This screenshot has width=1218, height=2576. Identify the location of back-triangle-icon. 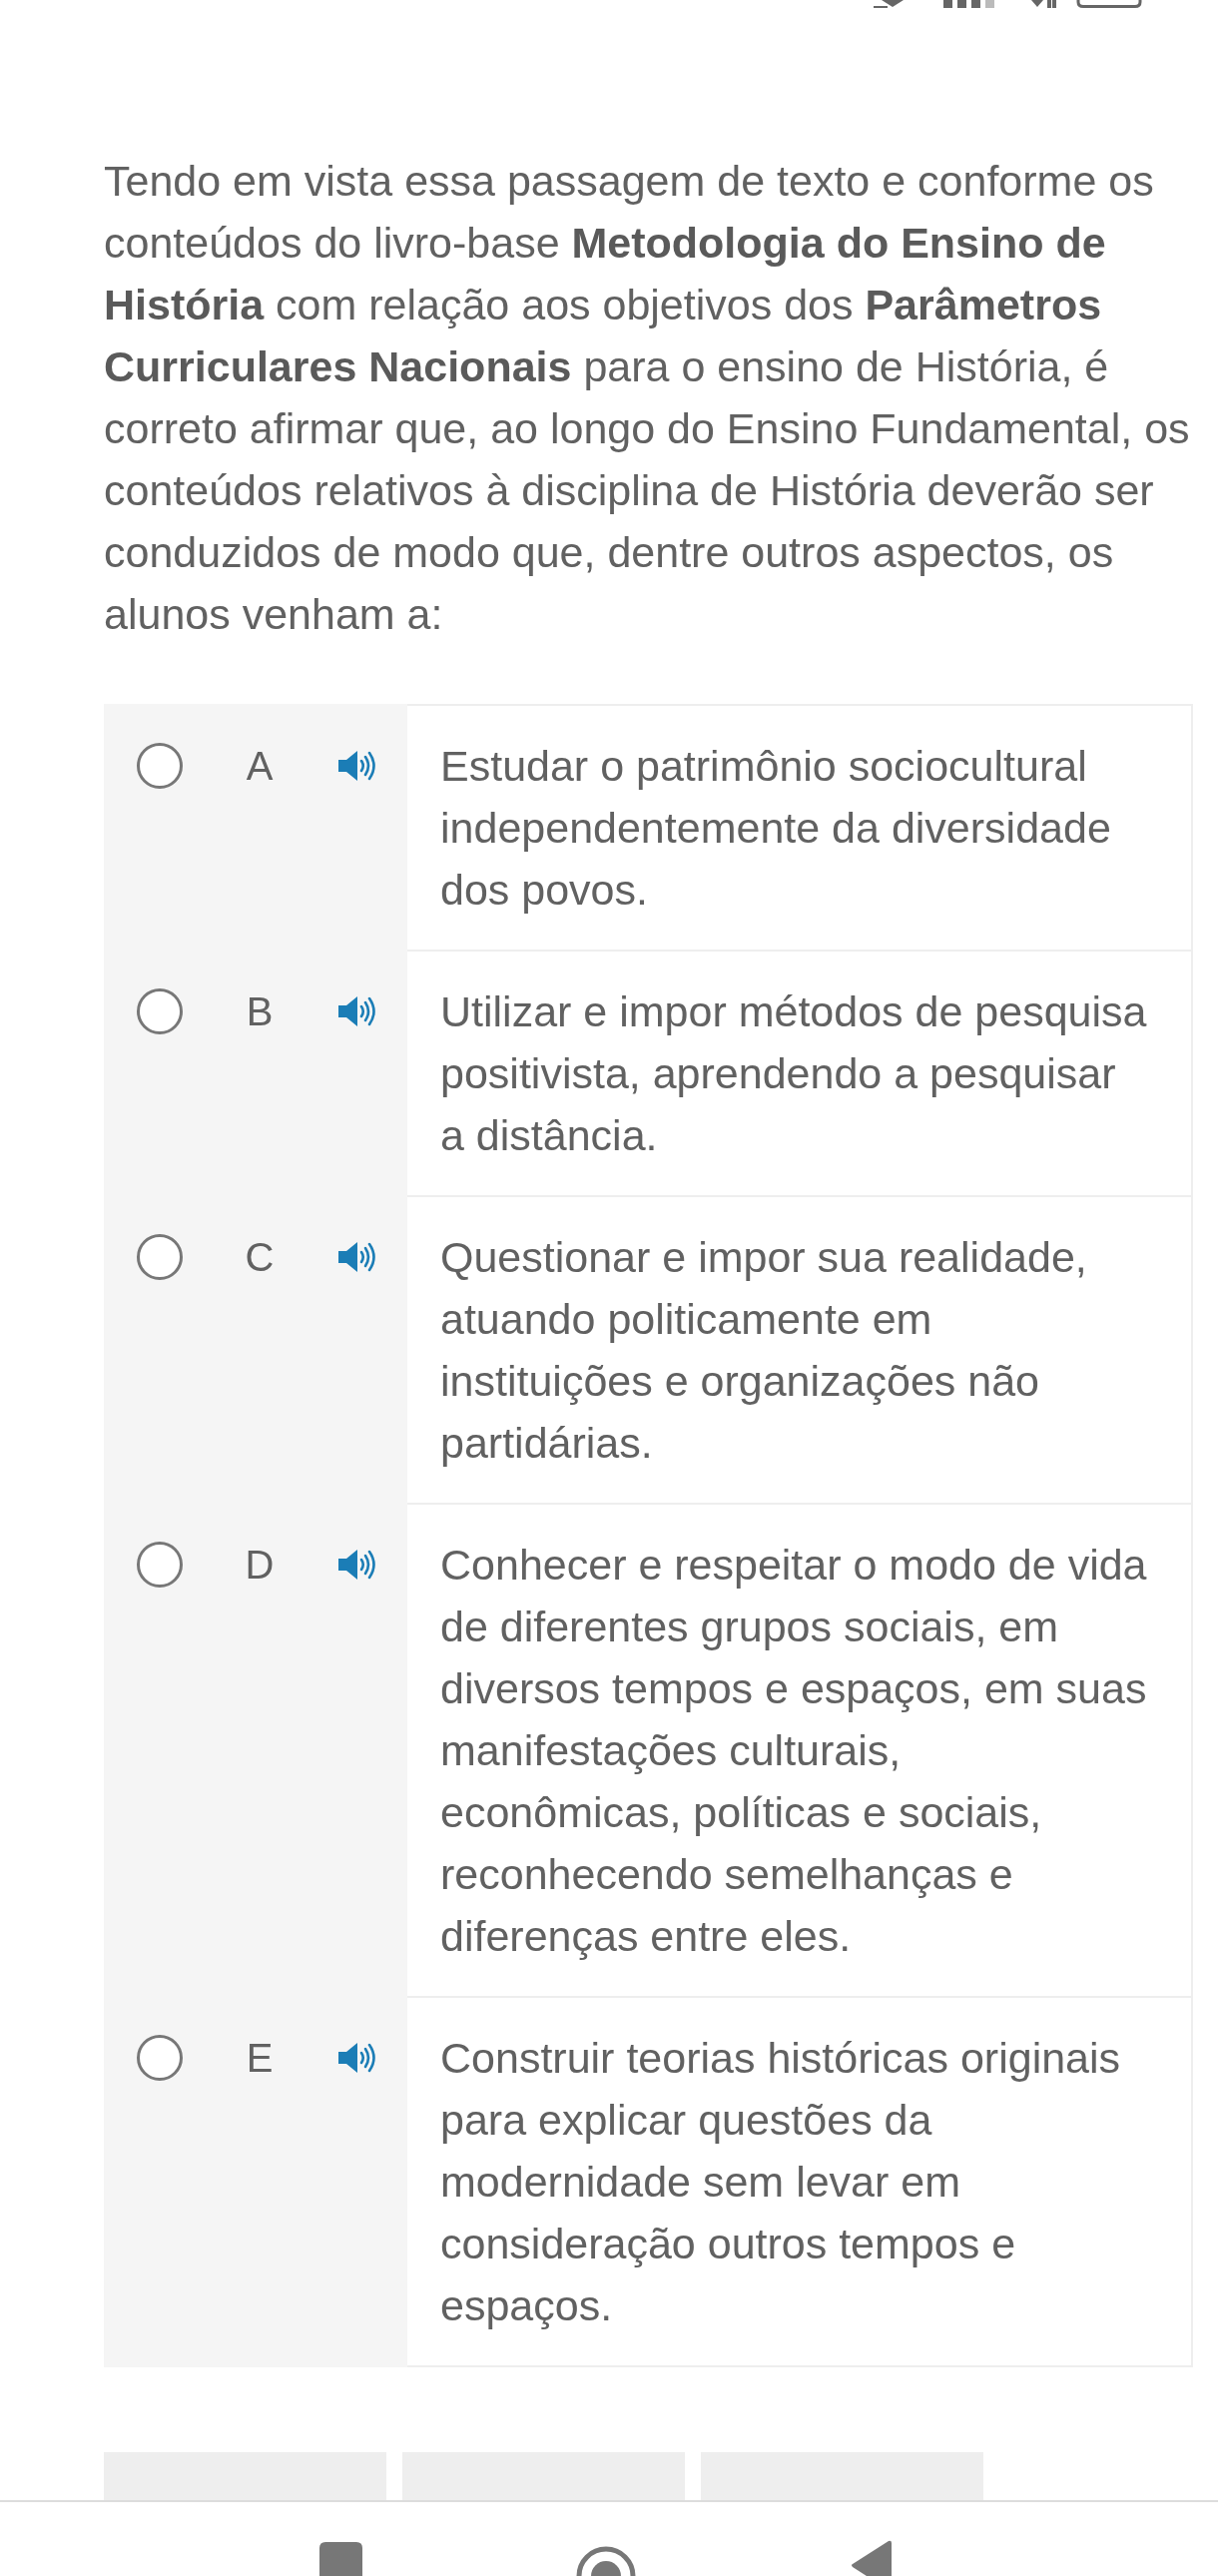
(872, 2558).